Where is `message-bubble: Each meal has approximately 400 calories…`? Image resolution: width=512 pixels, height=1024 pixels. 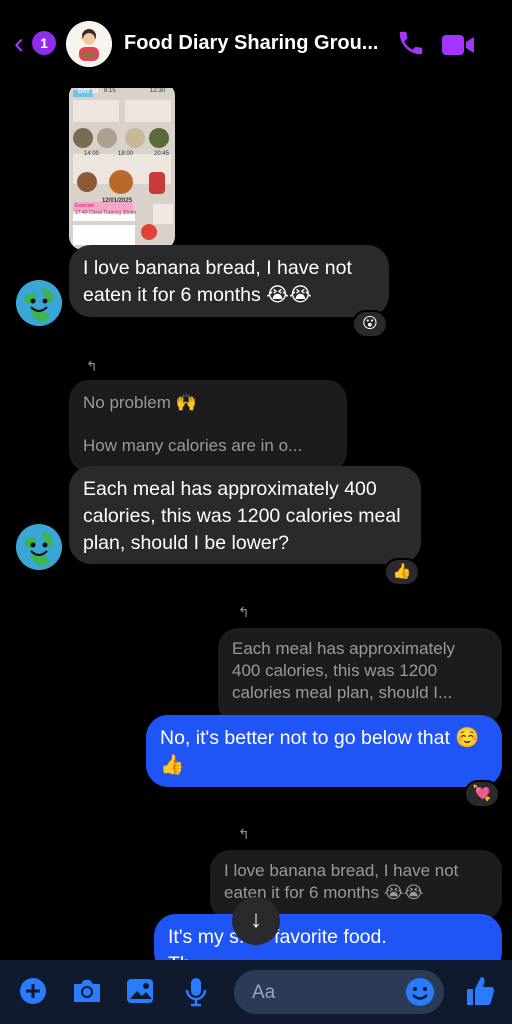
message-bubble: Each meal has approximately 400 calories… is located at coordinates (245, 515).